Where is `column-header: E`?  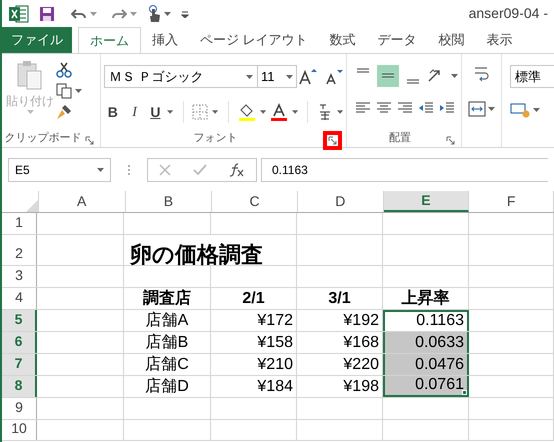
column-header: E is located at coordinates (427, 201).